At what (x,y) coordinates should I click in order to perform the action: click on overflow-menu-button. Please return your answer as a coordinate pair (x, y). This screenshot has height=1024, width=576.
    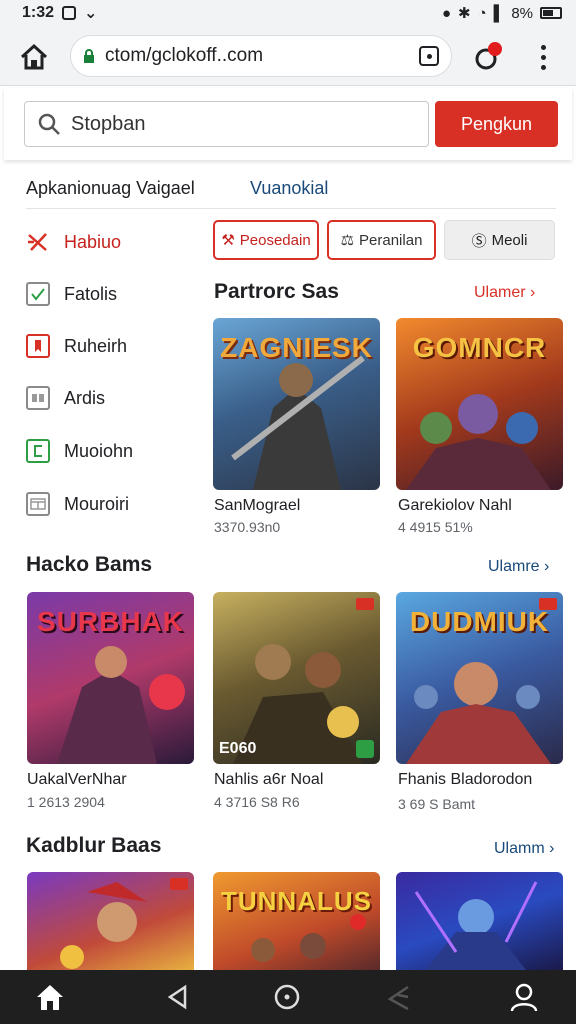
    Looking at the image, I should click on (543, 57).